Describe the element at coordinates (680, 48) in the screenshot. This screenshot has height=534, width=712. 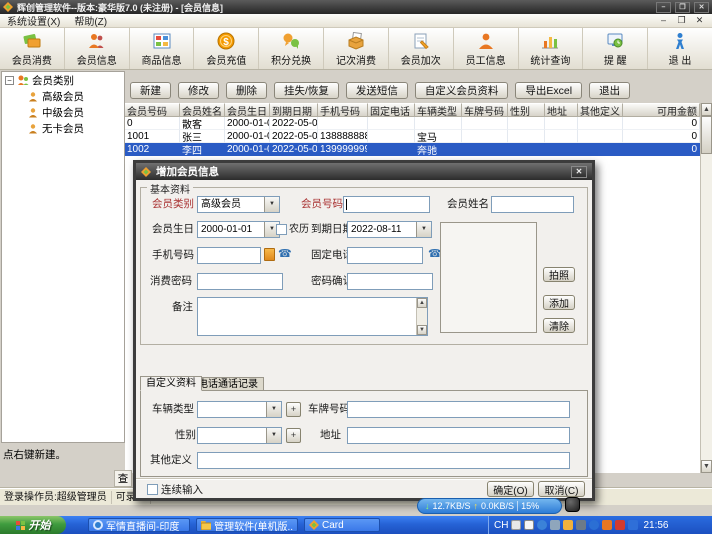
I see `toolbar-exit: 退 出` at that location.